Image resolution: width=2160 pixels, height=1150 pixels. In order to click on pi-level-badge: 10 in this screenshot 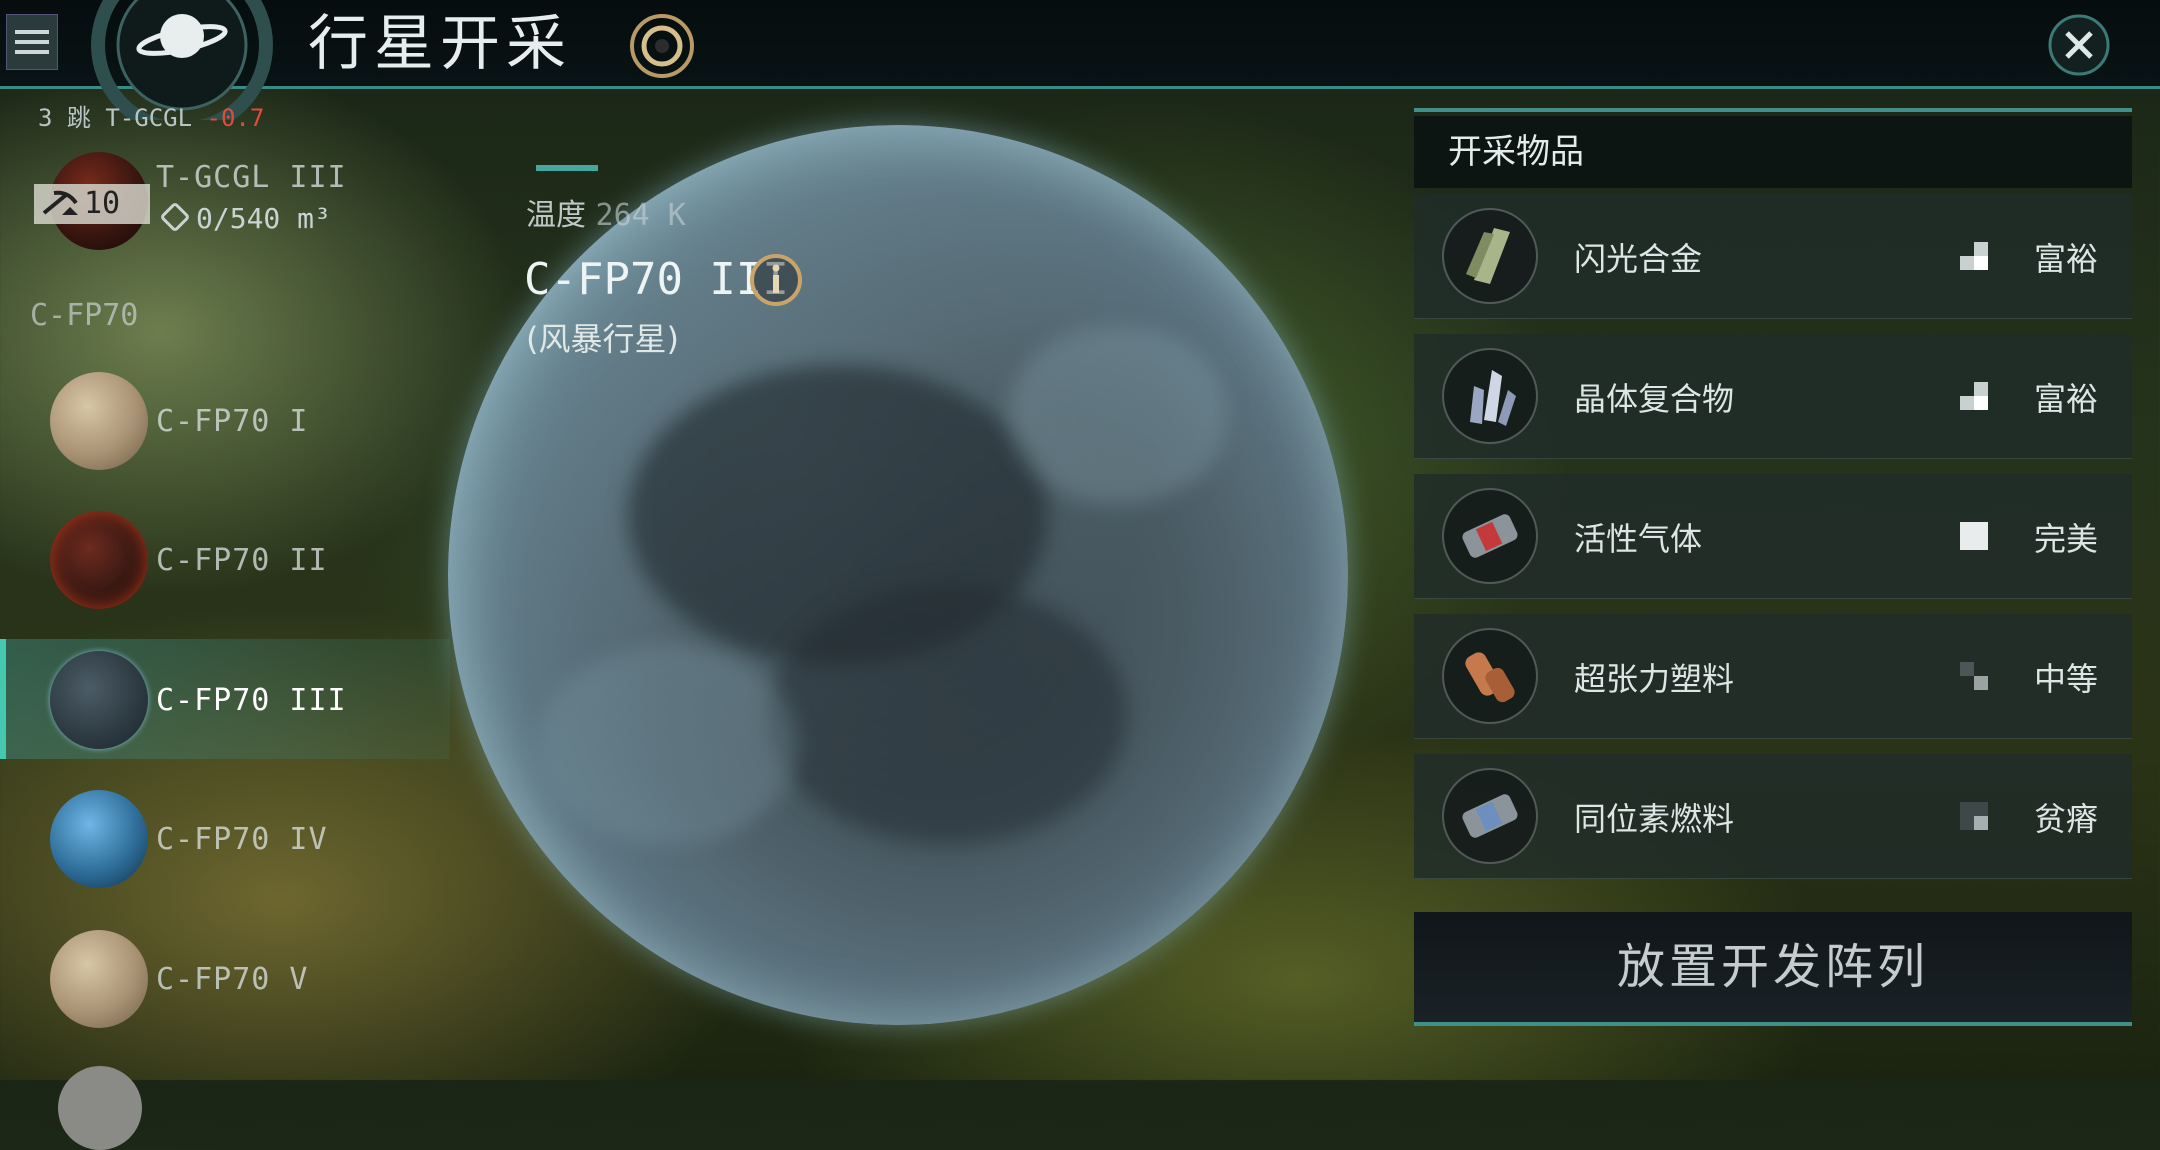, I will do `click(92, 204)`.